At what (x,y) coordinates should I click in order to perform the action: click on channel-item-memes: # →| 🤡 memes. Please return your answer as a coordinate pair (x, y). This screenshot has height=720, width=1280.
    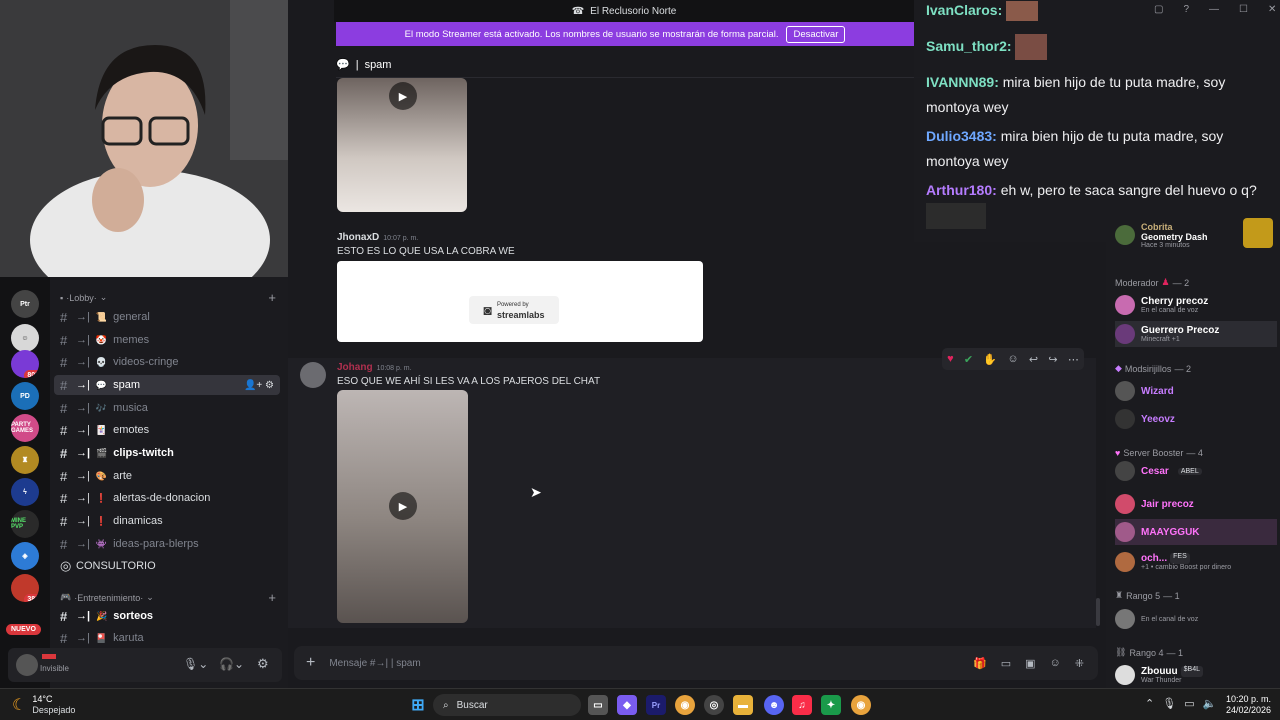
    Looking at the image, I should click on (167, 340).